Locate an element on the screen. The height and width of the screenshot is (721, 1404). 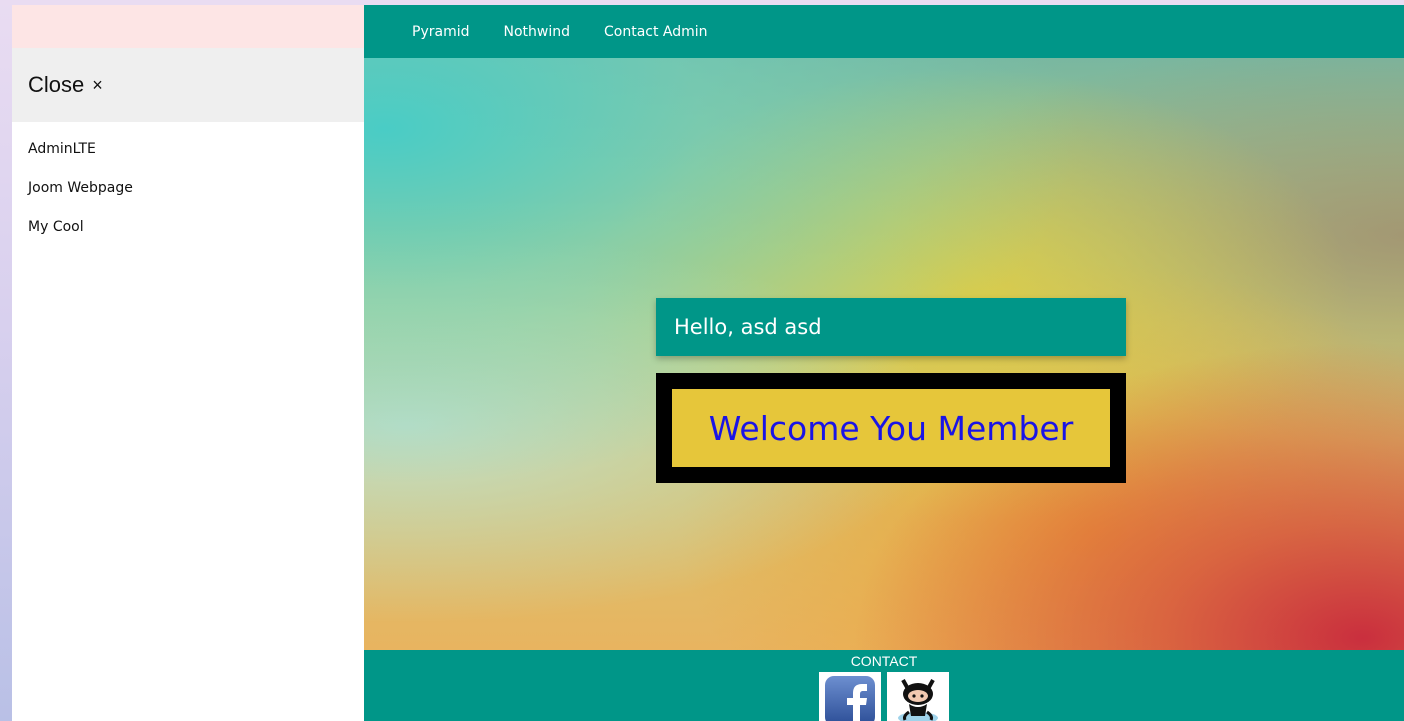
facebook-icon is located at coordinates (850, 696).